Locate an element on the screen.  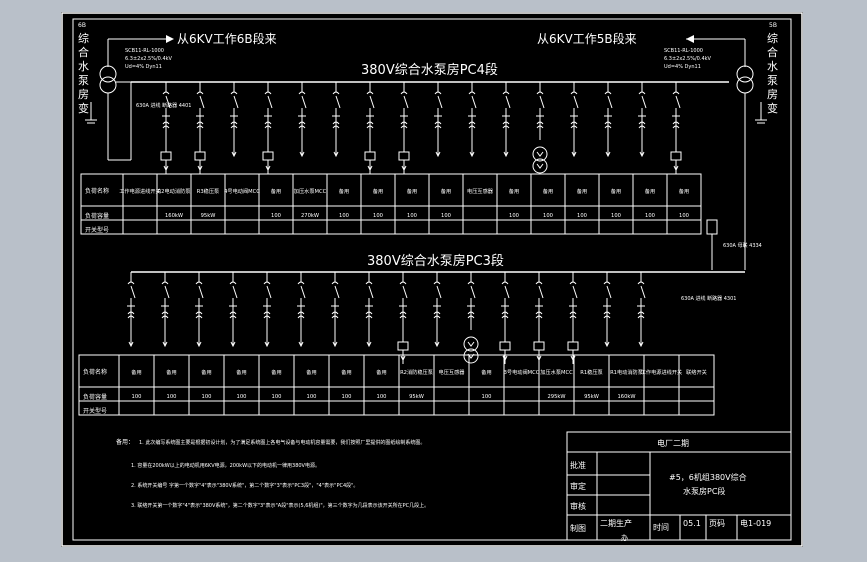
top-feeders is located at coordinates (421, 128).